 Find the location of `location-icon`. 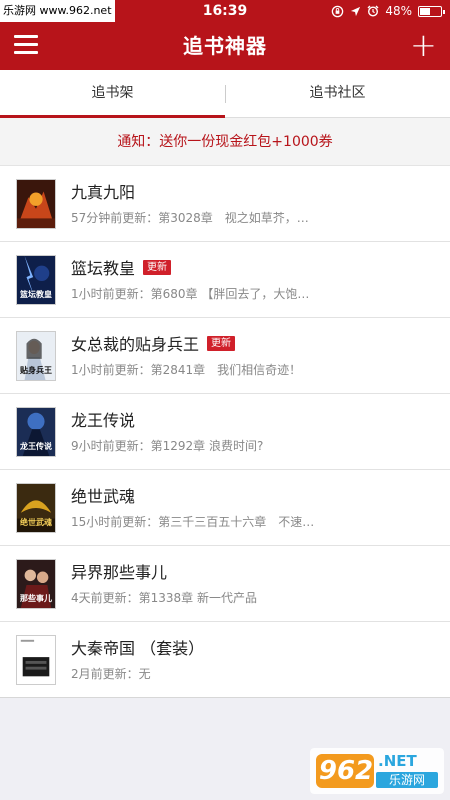

location-icon is located at coordinates (356, 11).